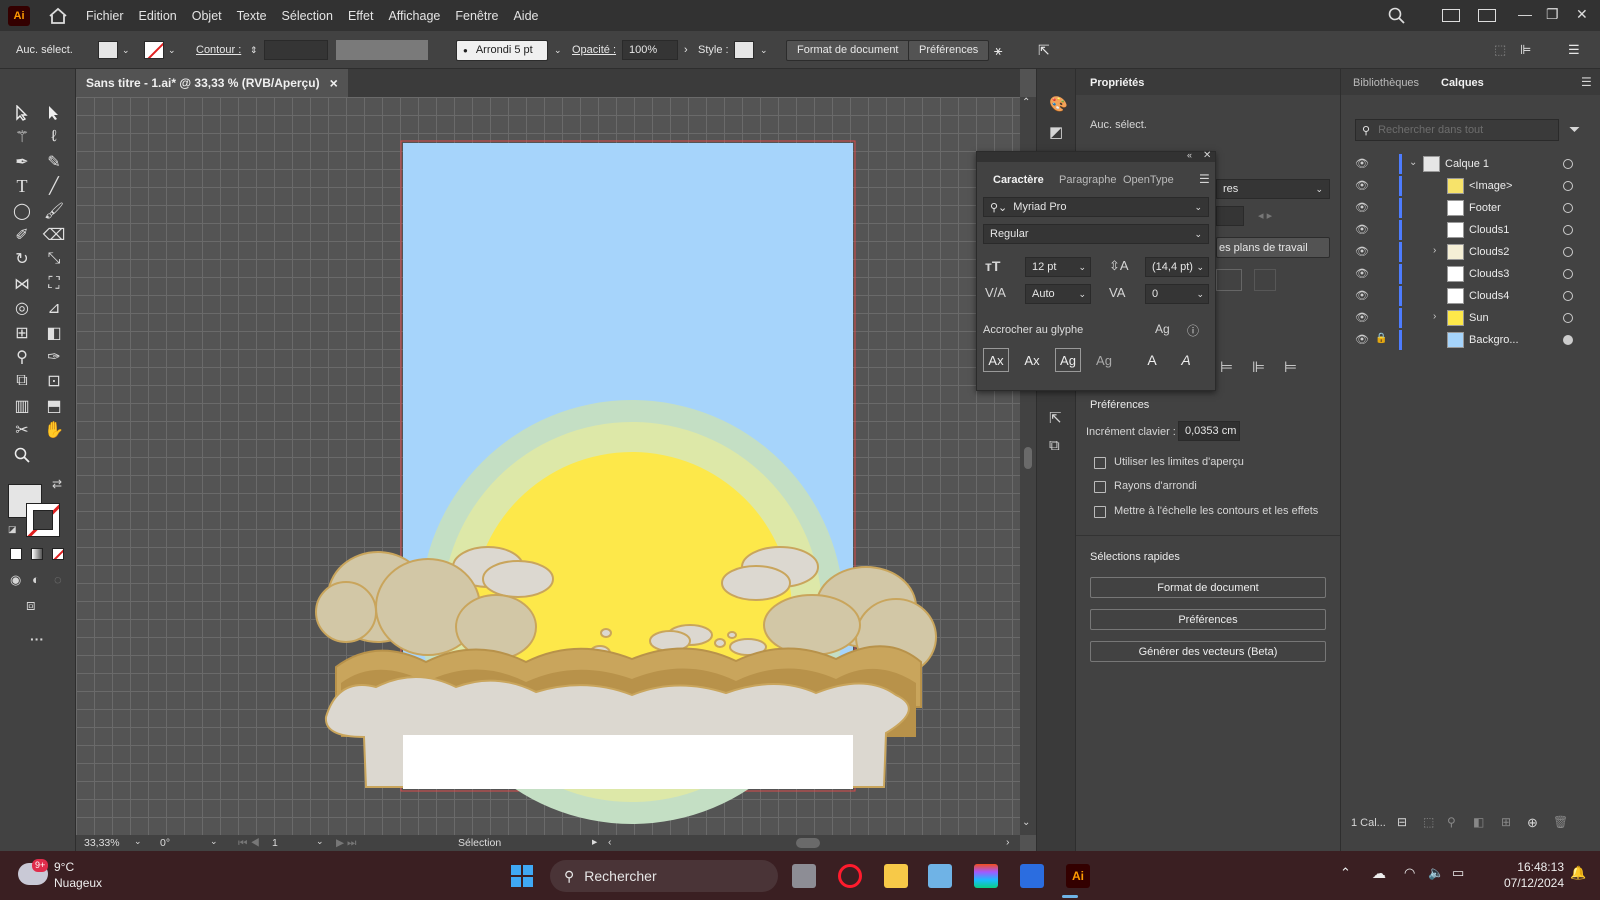 Image resolution: width=1600 pixels, height=900 pixels. What do you see at coordinates (12, 529) in the screenshot?
I see `default-colors-icon: ◪` at bounding box center [12, 529].